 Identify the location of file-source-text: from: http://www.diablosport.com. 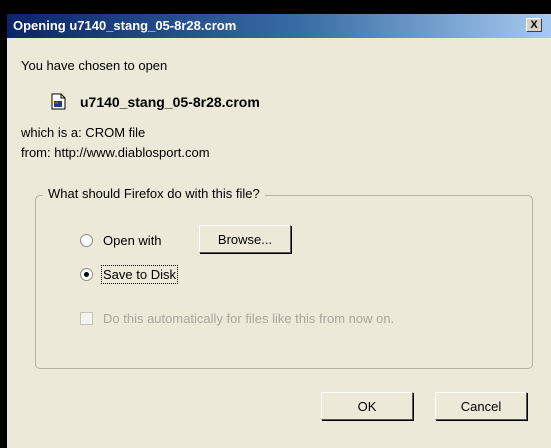
(115, 152).